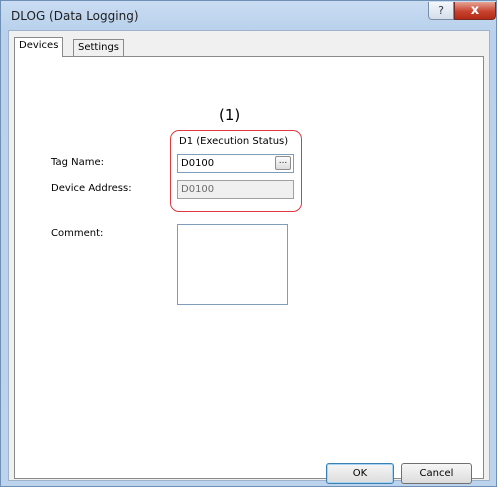  I want to click on title-bar: DLOG (Data Logging) ? x, so click(248, 16).